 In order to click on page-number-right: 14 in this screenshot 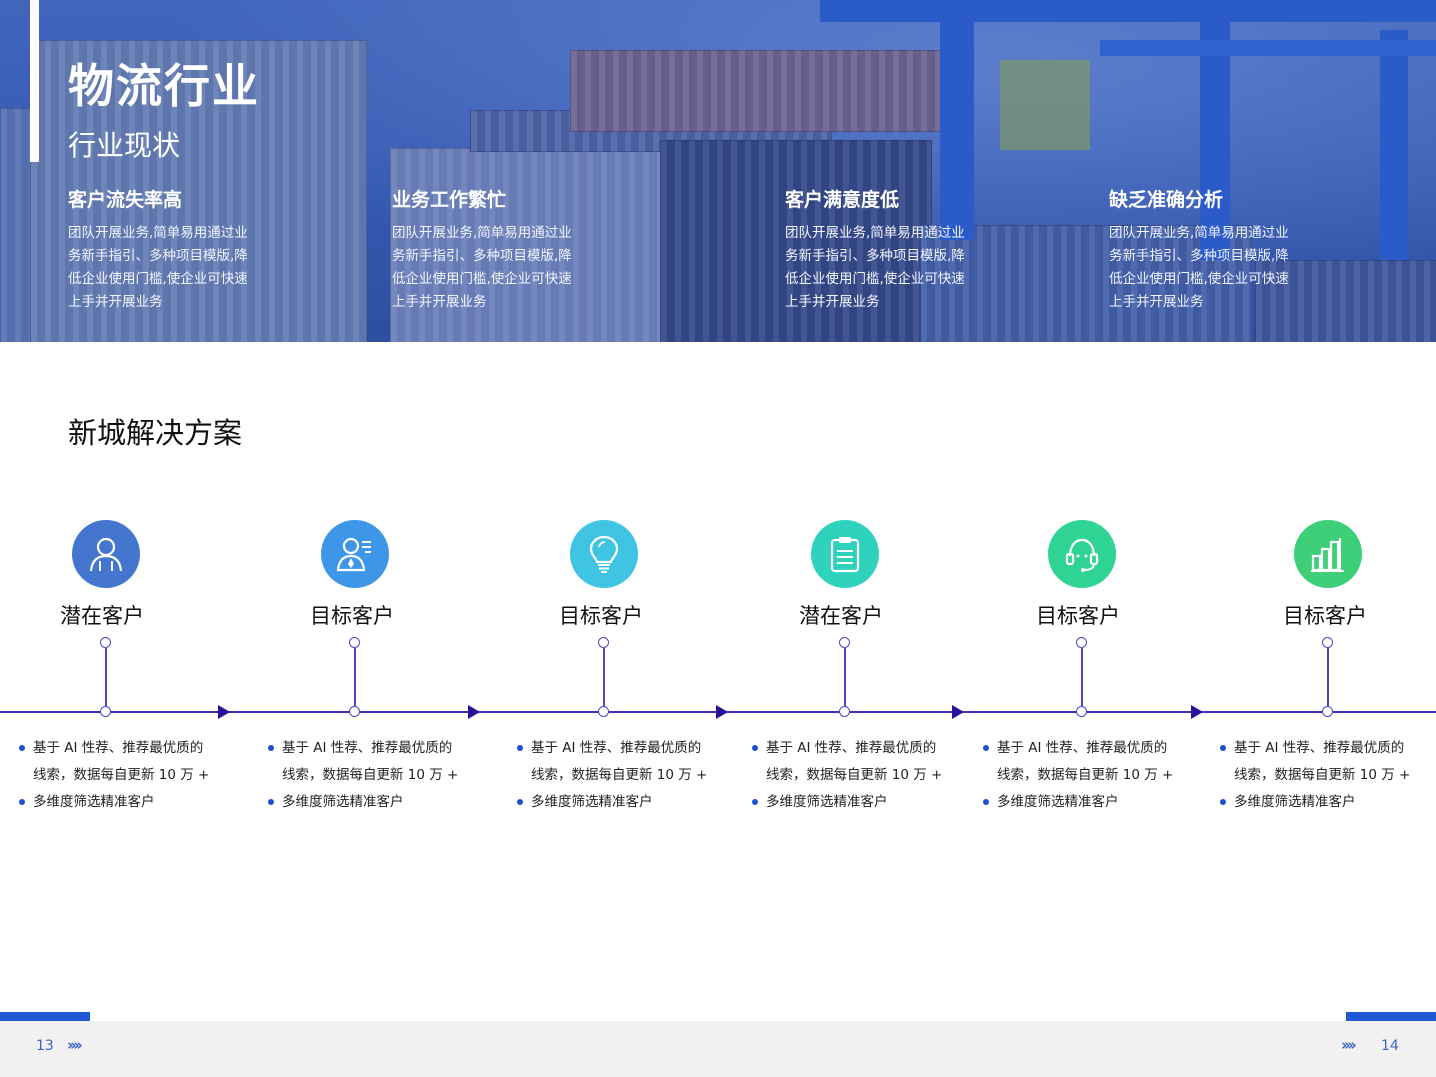, I will do `click(1390, 1046)`.